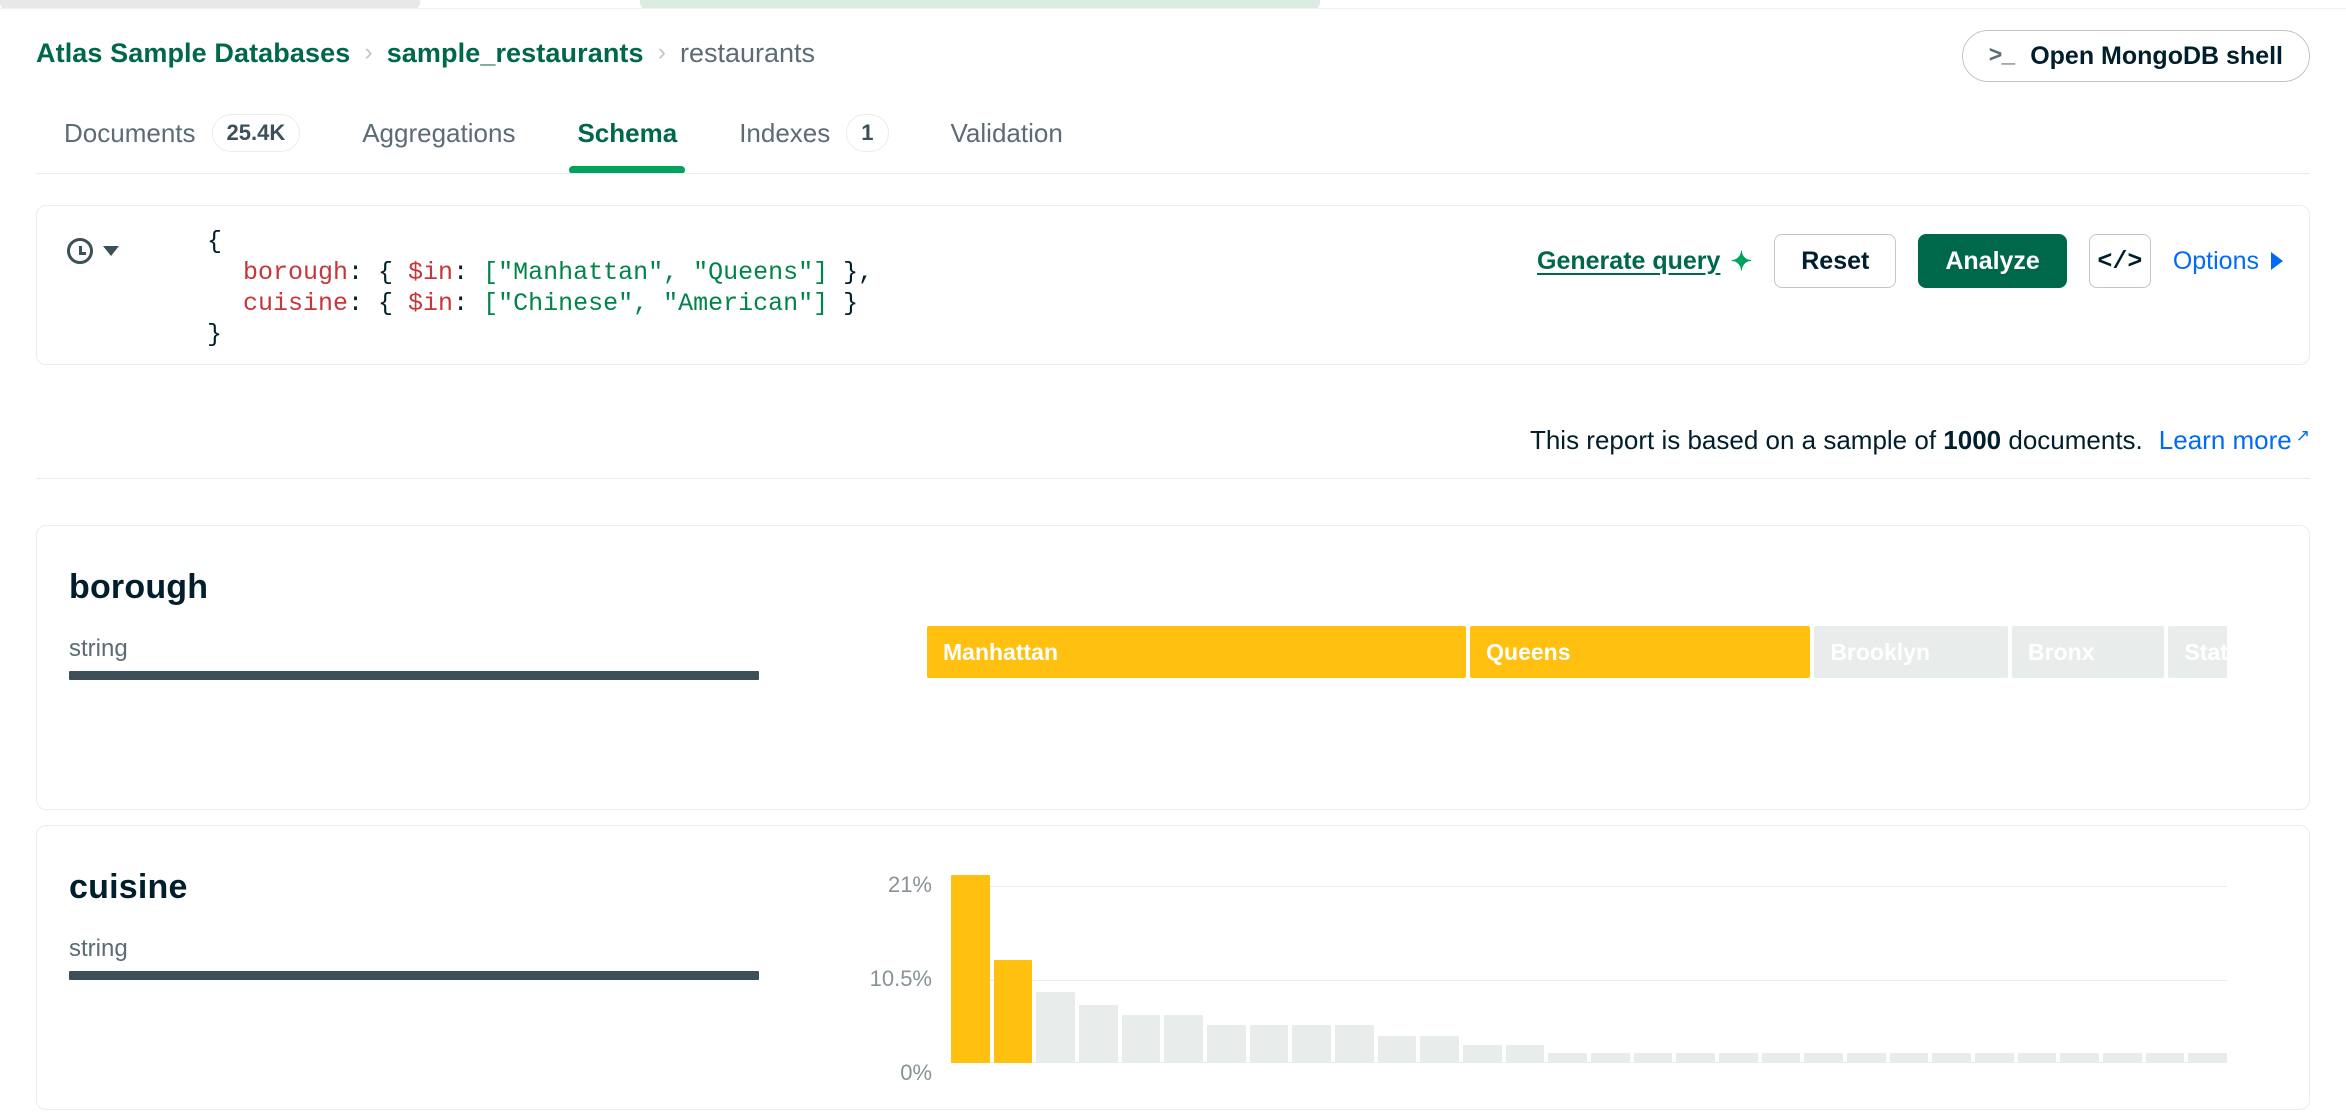 This screenshot has width=2346, height=1114. I want to click on borough-segment-queens: Queens, so click(1640, 652).